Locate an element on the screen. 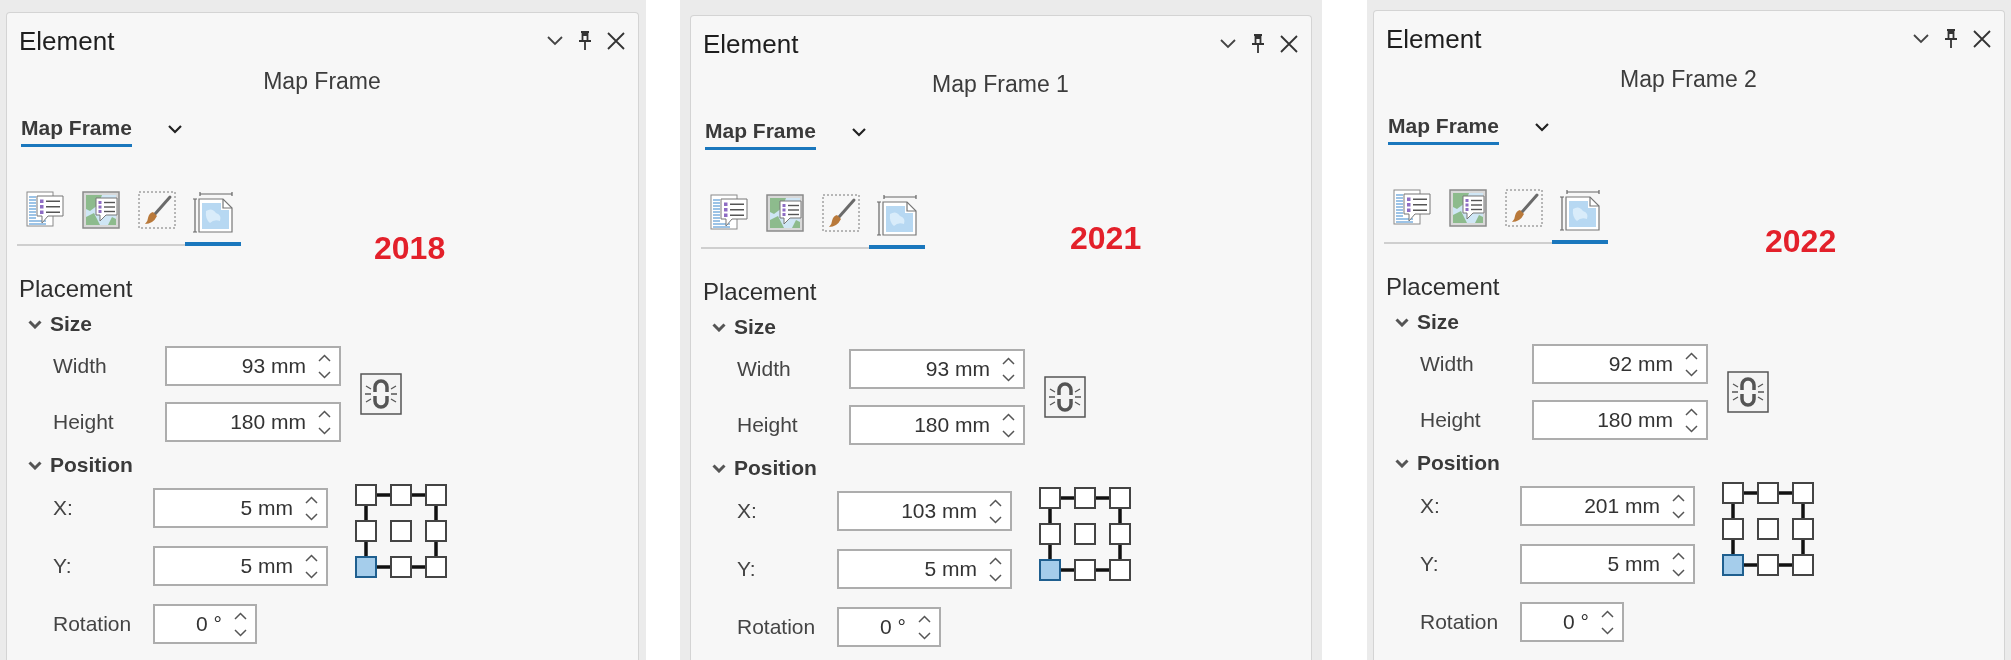 The height and width of the screenshot is (660, 2011). number-field: 92 mm is located at coordinates (1620, 364).